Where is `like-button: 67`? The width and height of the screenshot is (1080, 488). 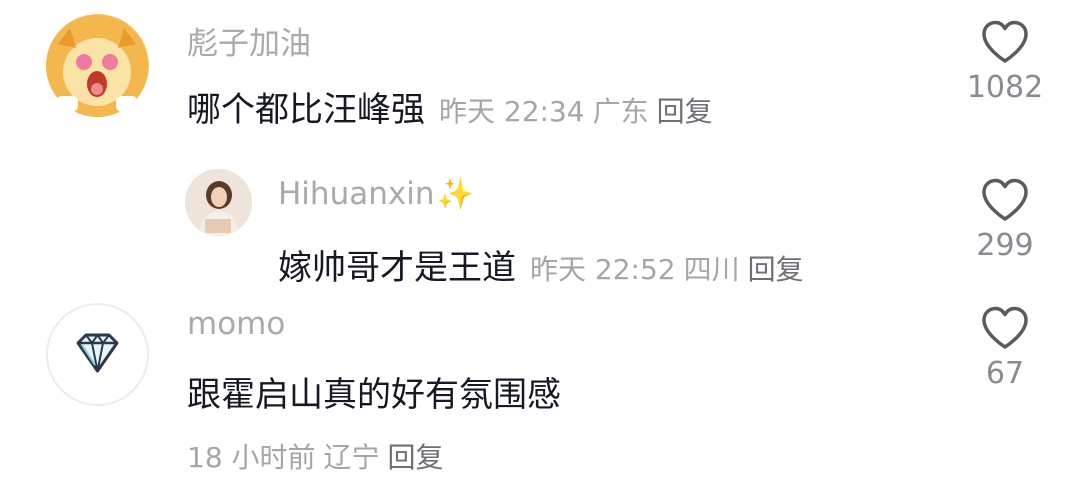
like-button: 67 is located at coordinates (1005, 348).